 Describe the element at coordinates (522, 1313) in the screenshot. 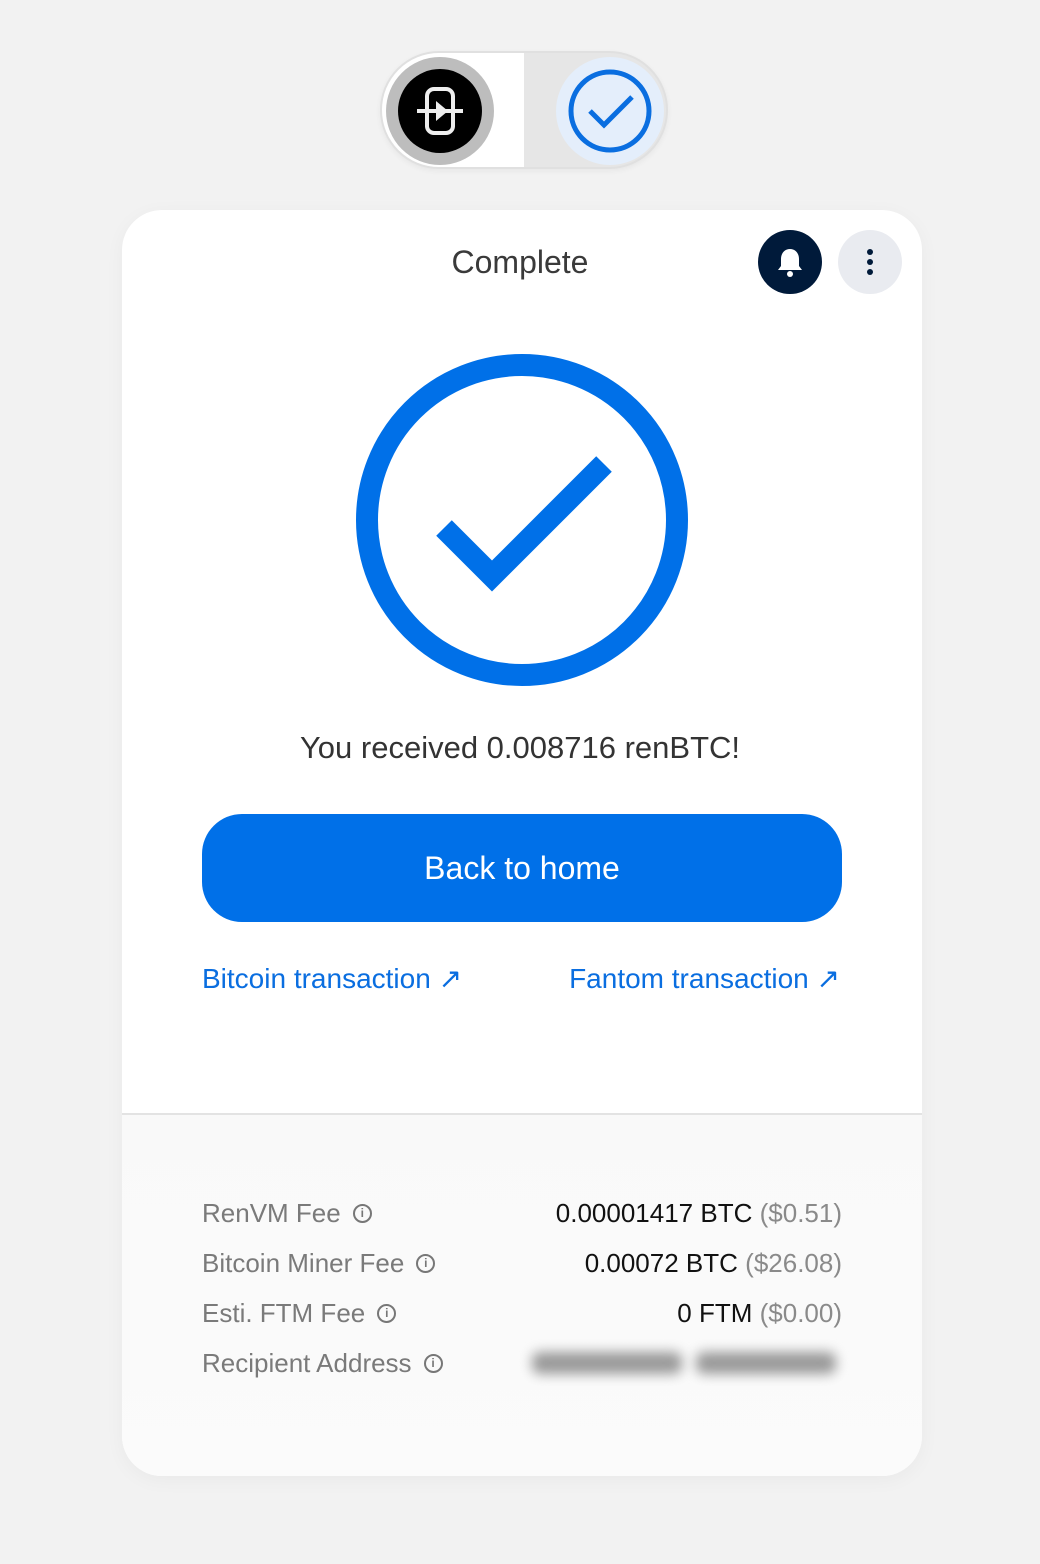

I see `fee-row: Esti. FTM Fee i 0 FTM ($0.00)` at that location.